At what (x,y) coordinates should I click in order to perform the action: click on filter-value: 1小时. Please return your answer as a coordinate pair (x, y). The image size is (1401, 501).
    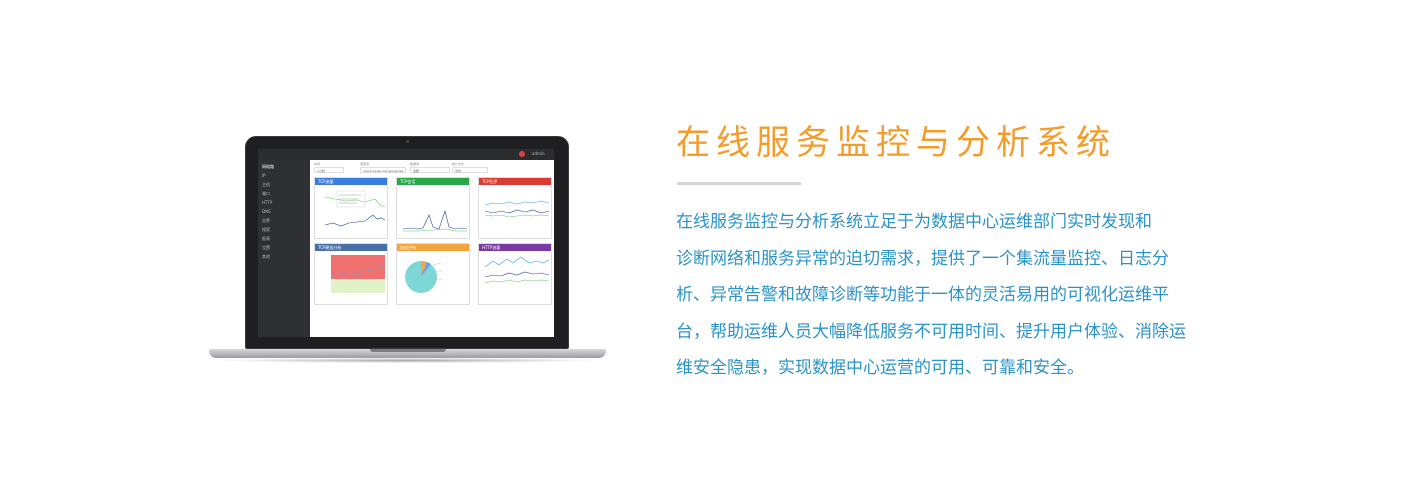
    Looking at the image, I should click on (329, 170).